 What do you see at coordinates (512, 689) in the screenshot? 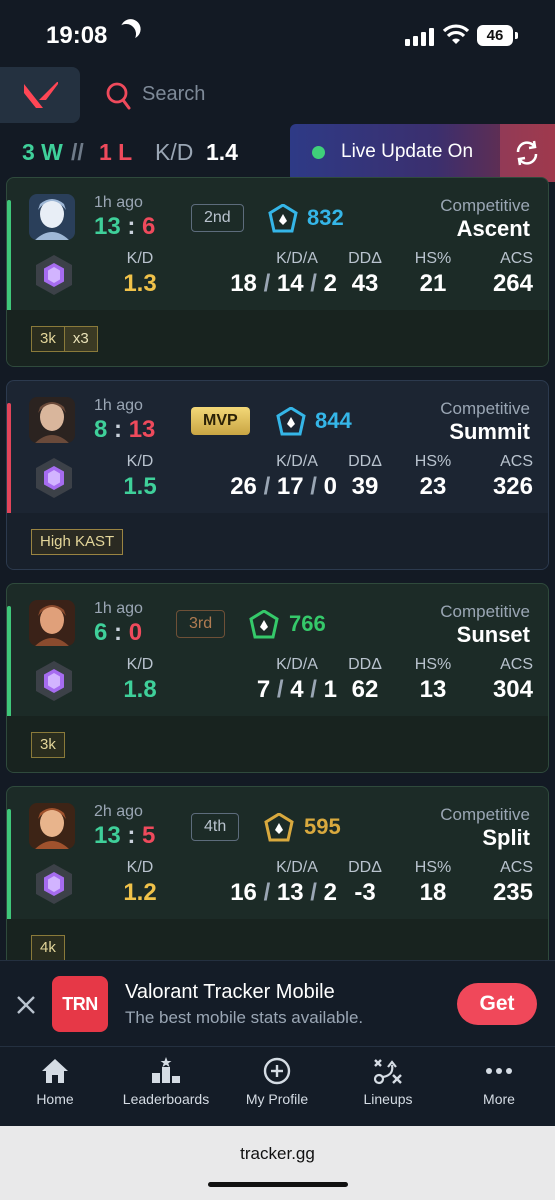
I see `acs-value: 304` at bounding box center [512, 689].